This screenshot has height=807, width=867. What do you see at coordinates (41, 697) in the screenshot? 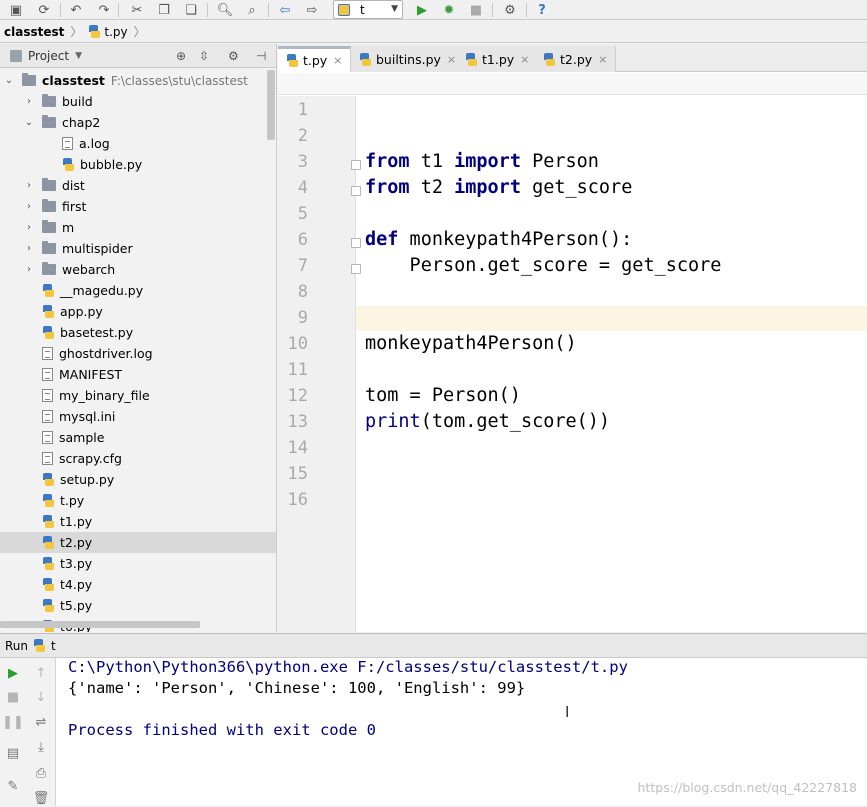
I see `down-arrow-icon: ↓` at bounding box center [41, 697].